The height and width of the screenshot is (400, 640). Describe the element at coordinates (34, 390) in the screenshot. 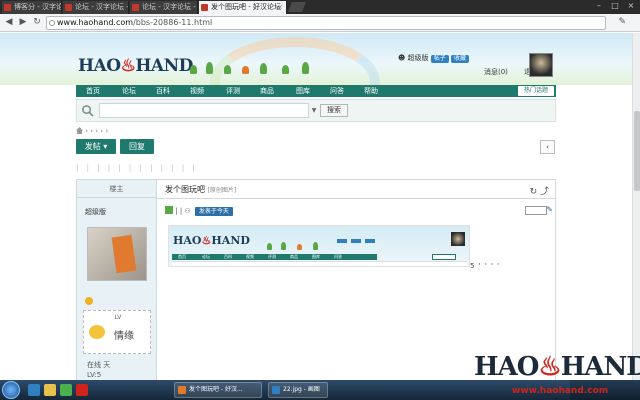

I see `ie-icon` at that location.